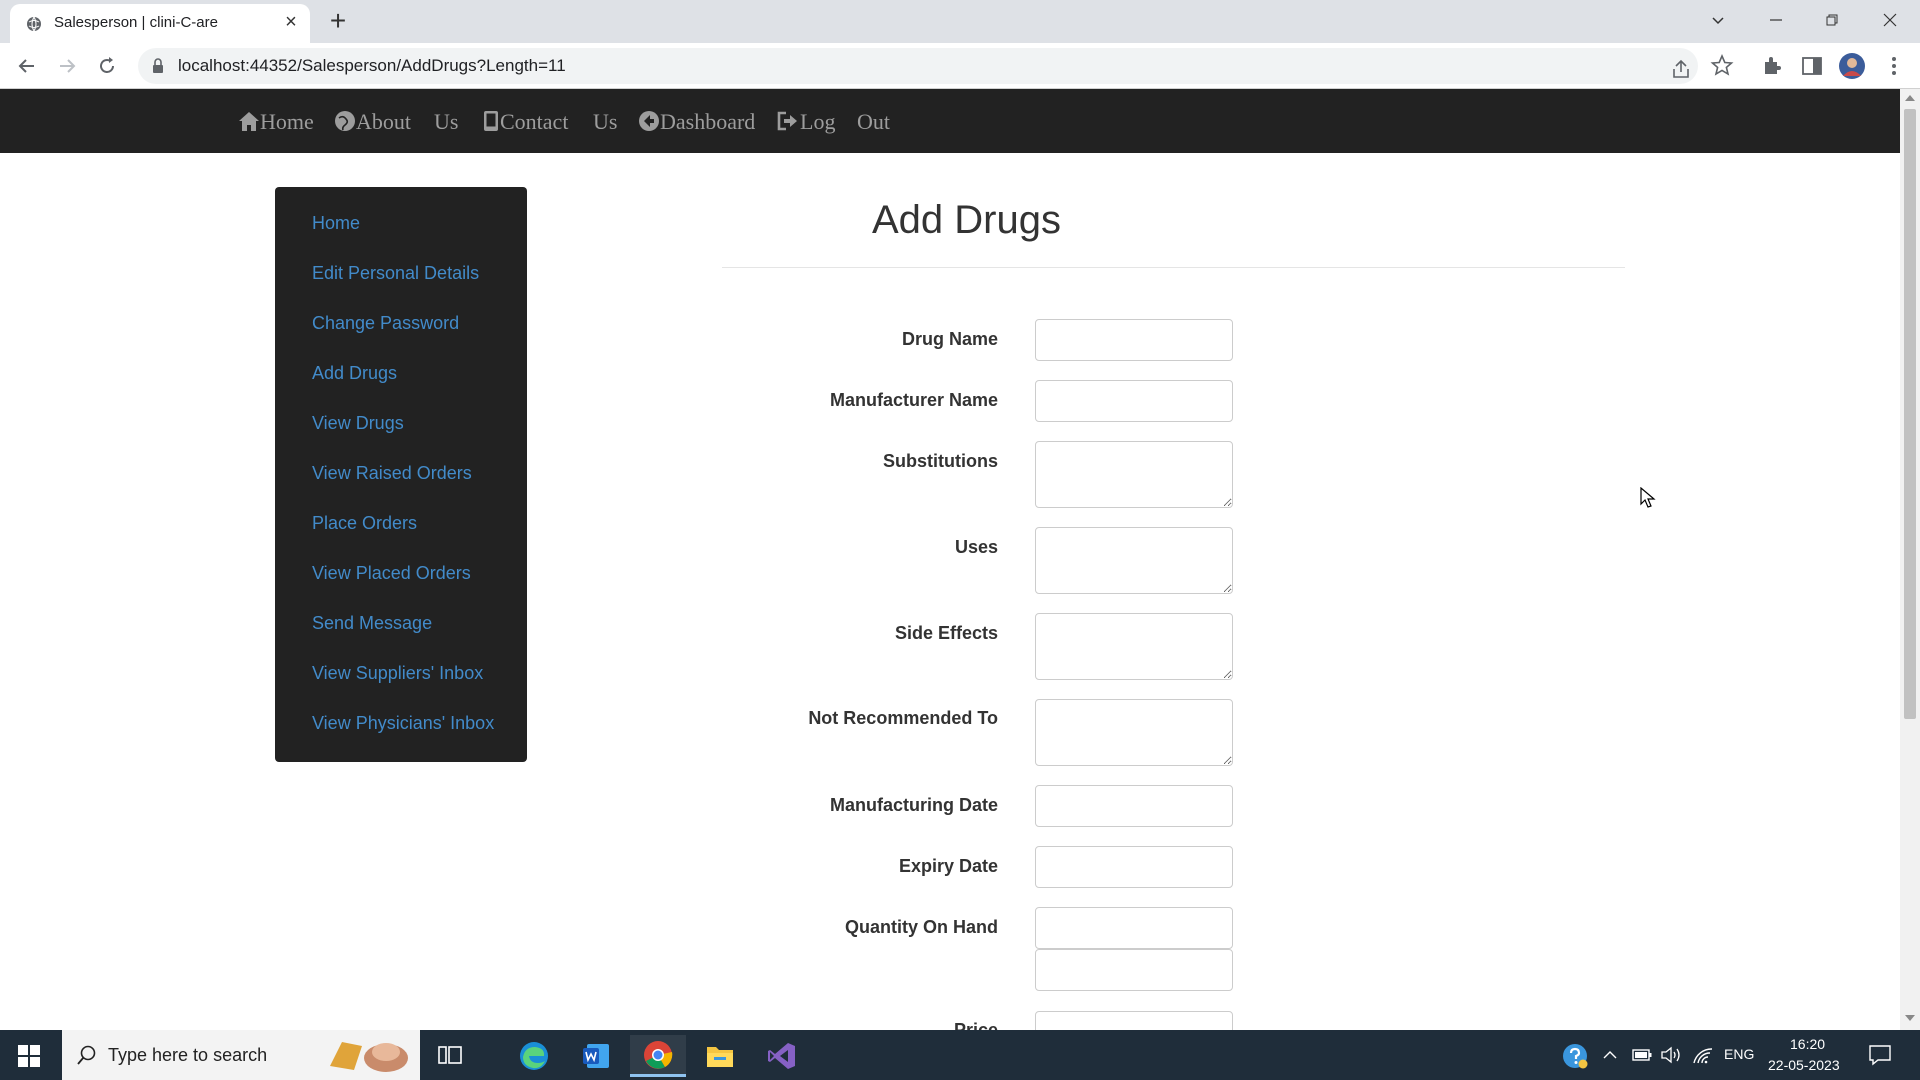 The image size is (1920, 1080). I want to click on minimize-icon, so click(1776, 20).